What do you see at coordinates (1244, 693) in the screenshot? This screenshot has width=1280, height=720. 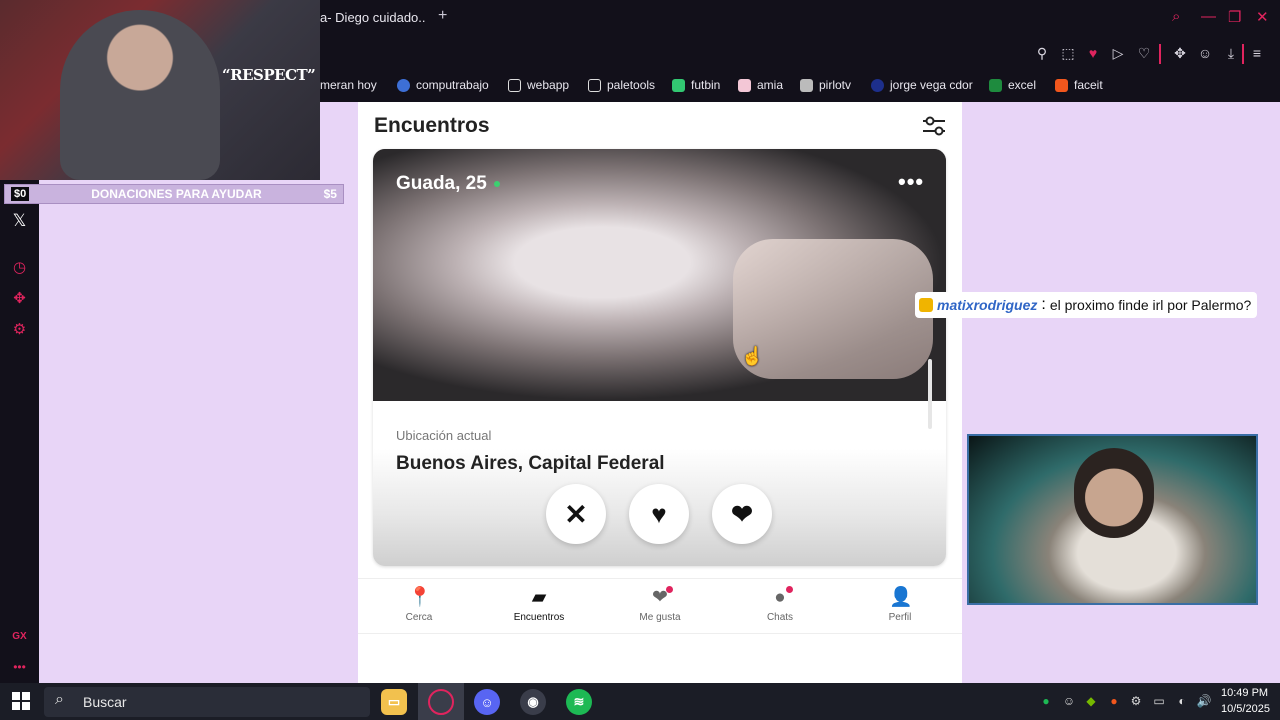 I see `clock-time: 10:49 PM` at bounding box center [1244, 693].